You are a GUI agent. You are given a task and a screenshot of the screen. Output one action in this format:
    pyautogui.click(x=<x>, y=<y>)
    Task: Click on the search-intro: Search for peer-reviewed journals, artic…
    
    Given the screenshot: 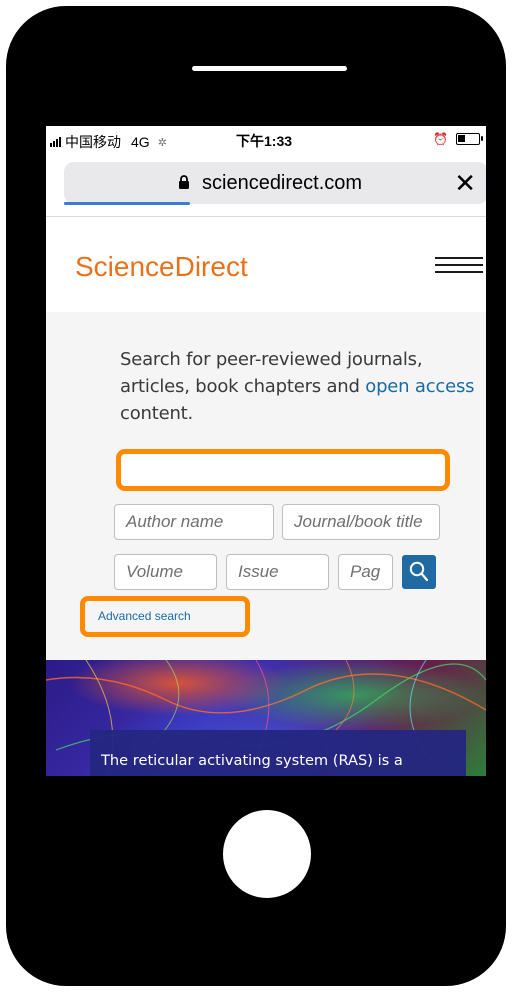 What is the action you would take?
    pyautogui.click(x=298, y=386)
    